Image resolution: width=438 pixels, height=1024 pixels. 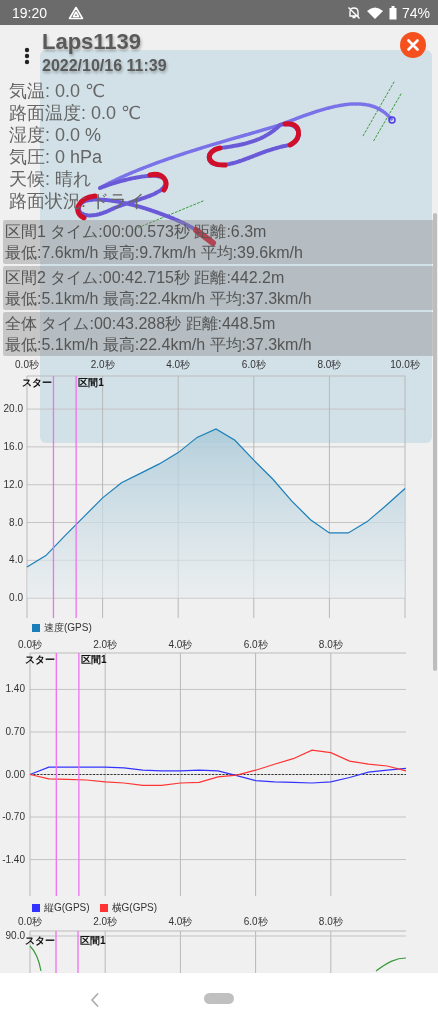 What do you see at coordinates (15, 689) in the screenshot?
I see `y-tick-label: 1.40` at bounding box center [15, 689].